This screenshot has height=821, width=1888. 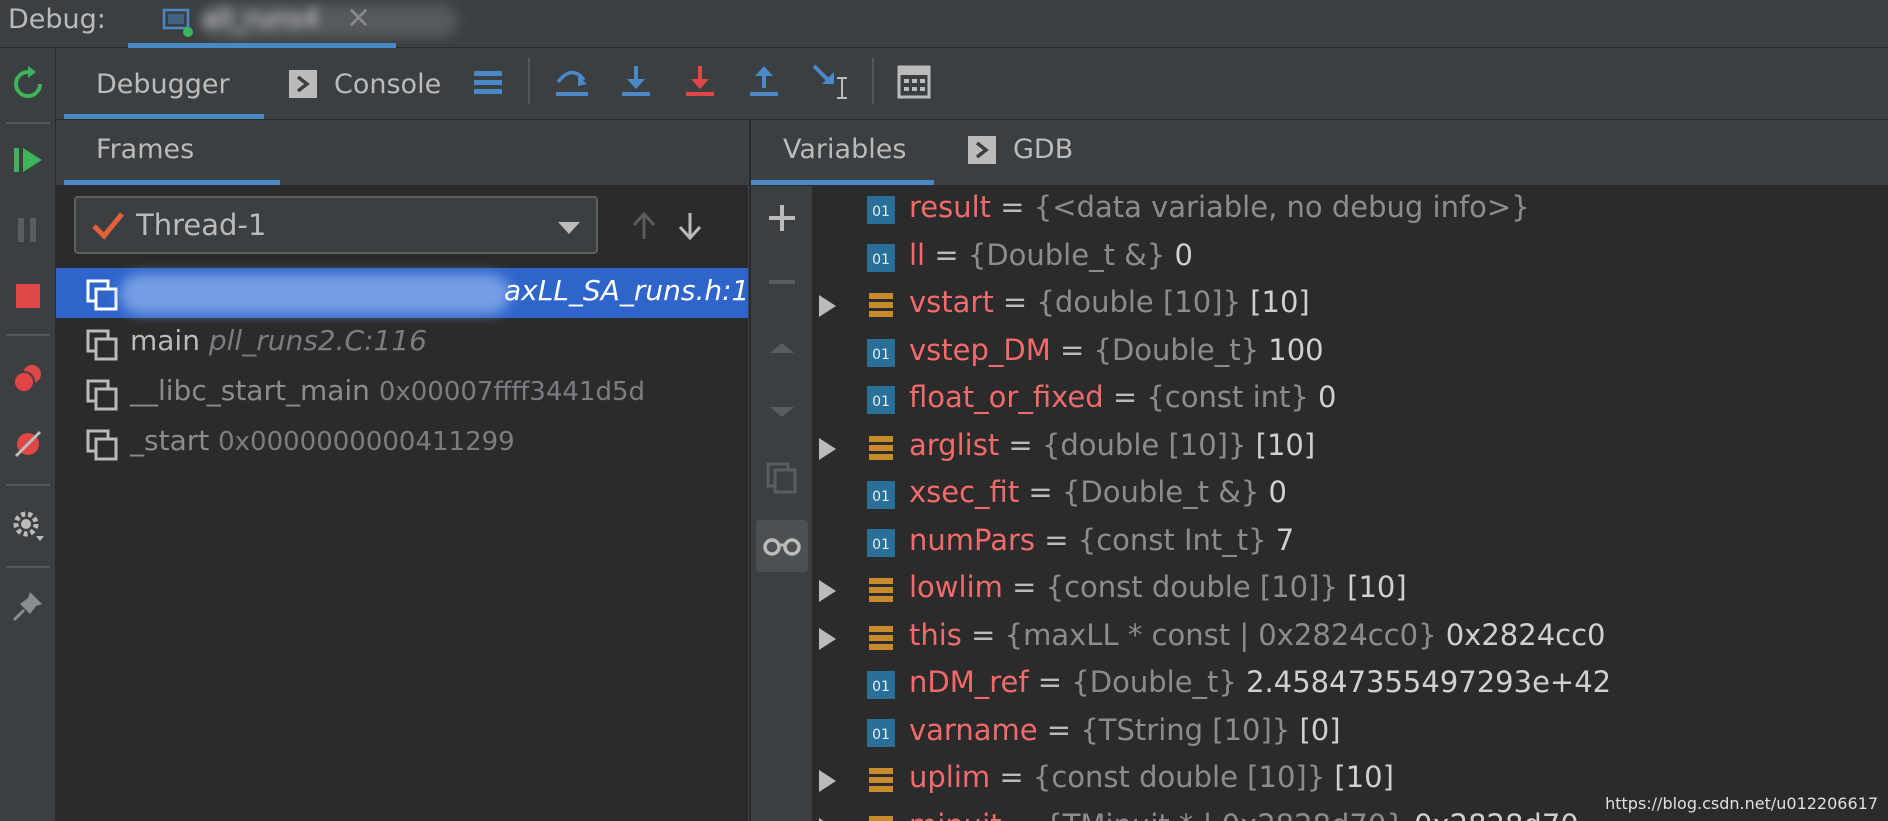 I want to click on frames-header: Frames, so click(x=403, y=153).